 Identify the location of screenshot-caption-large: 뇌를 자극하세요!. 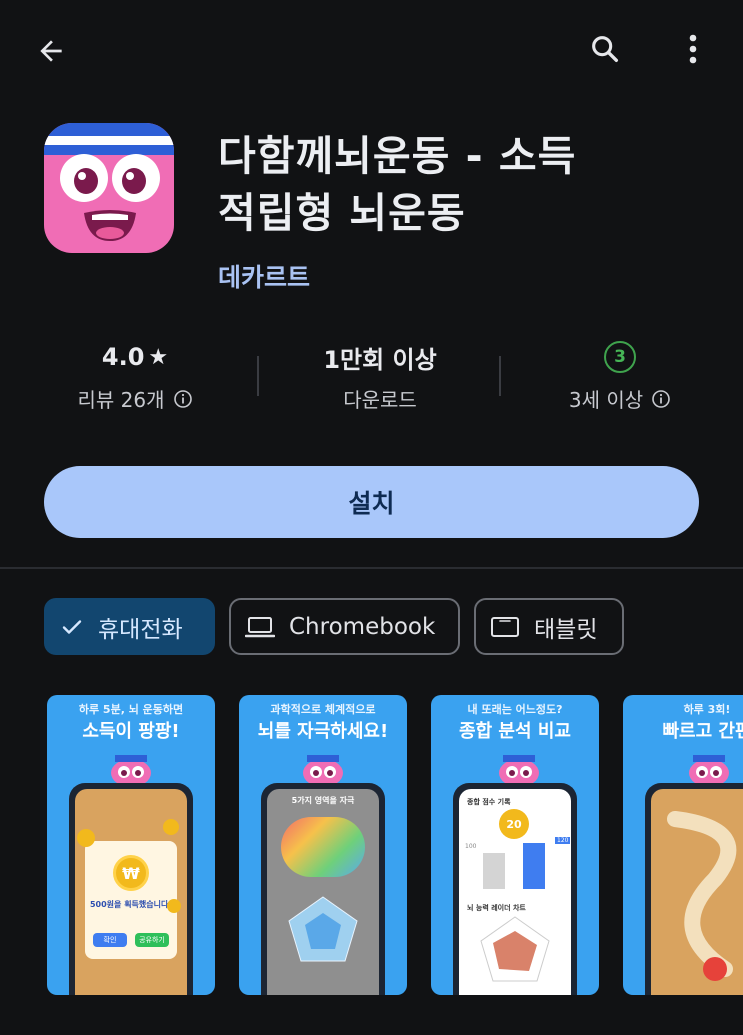
(323, 731).